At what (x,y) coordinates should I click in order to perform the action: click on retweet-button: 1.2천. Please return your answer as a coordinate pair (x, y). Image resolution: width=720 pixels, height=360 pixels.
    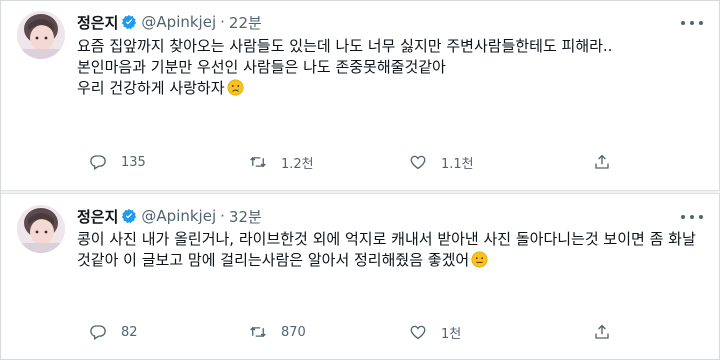
    Looking at the image, I should click on (281, 162).